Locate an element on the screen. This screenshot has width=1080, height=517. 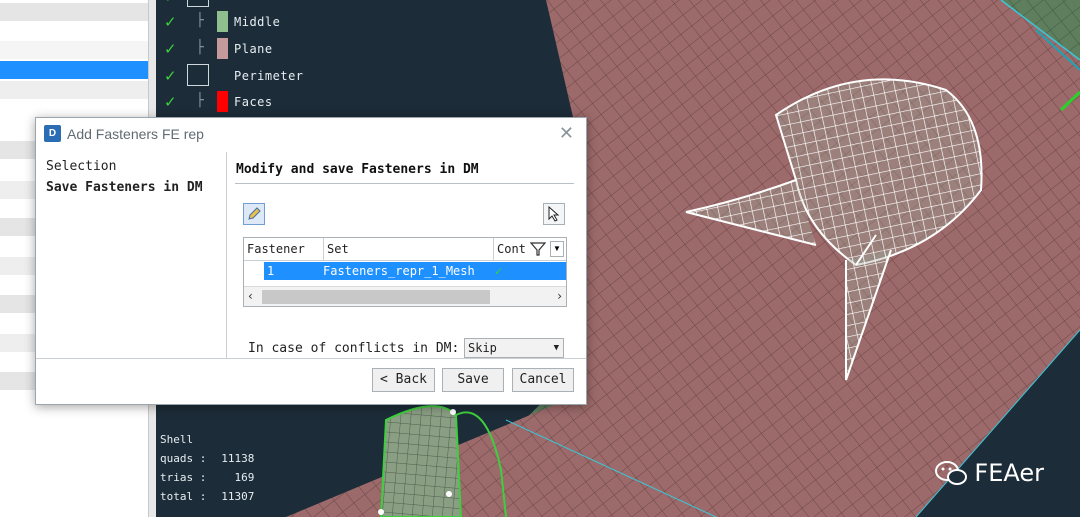
tree-item-label: Plane is located at coordinates (253, 49).